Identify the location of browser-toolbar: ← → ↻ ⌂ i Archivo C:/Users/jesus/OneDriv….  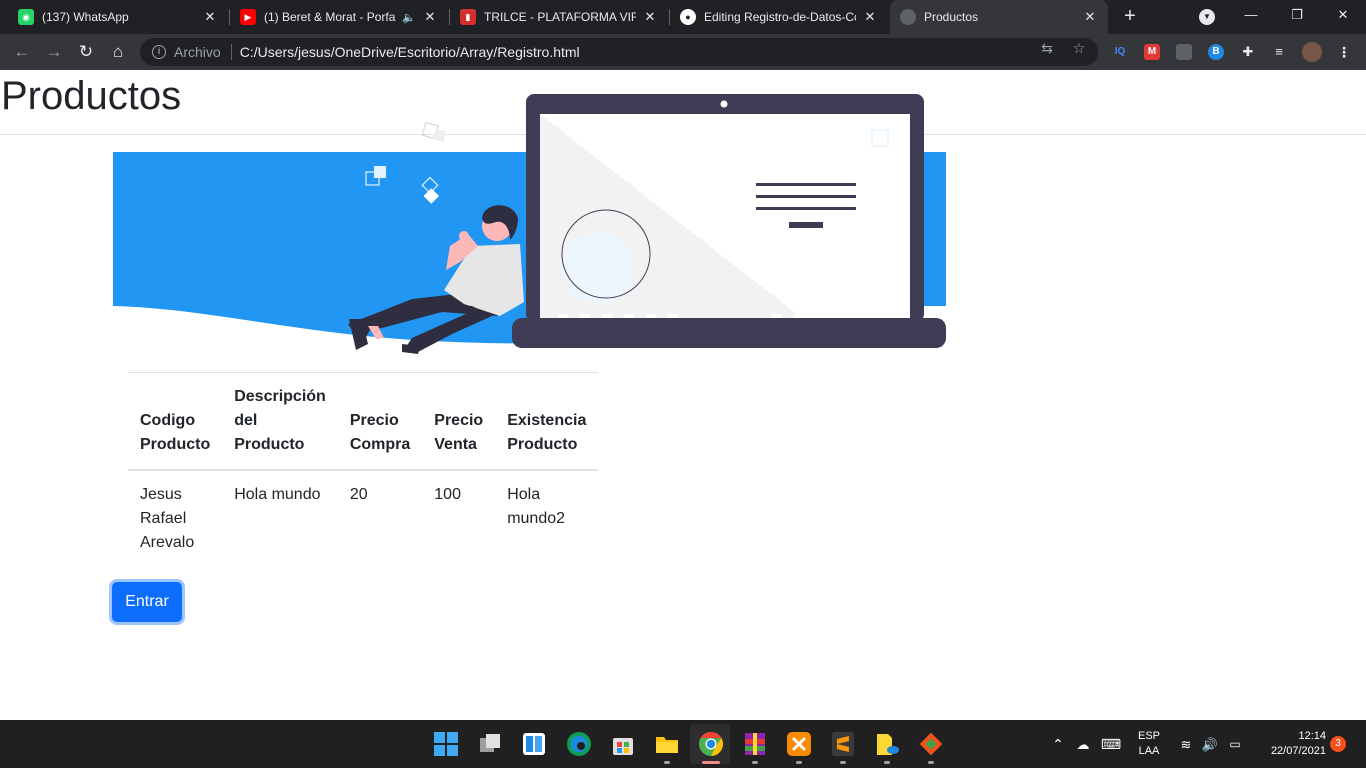
(683, 52).